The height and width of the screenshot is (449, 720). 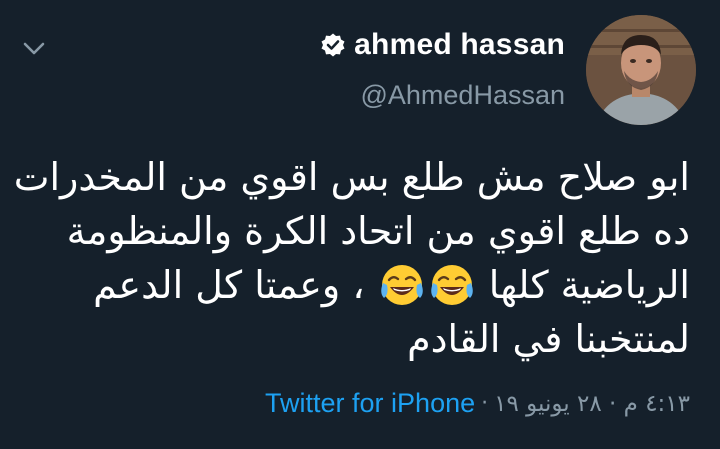 I want to click on tweet-line: ابو صلاح مش طلع بس اقوي من المخدرات, so click(x=351, y=177).